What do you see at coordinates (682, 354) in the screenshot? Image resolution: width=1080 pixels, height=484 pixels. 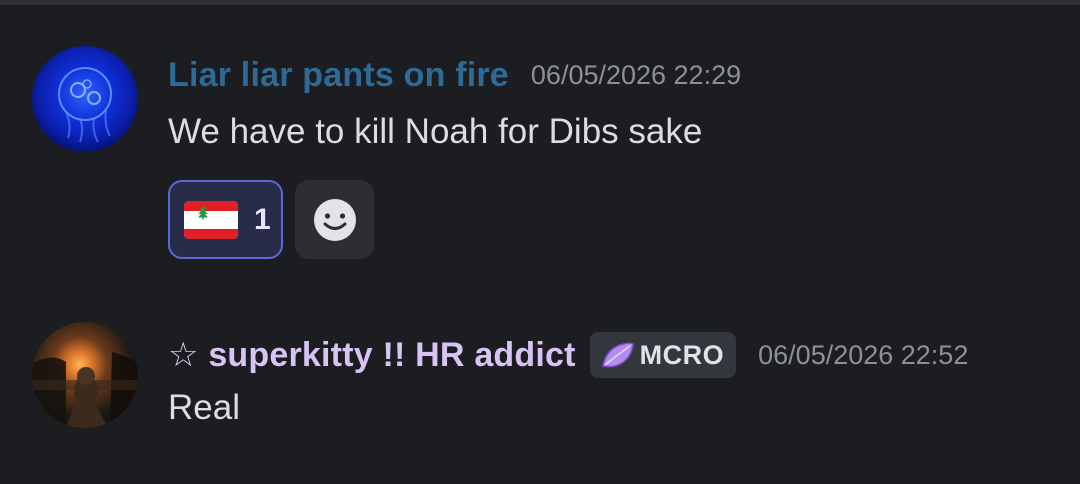 I see `tag-label: MCRO` at bounding box center [682, 354].